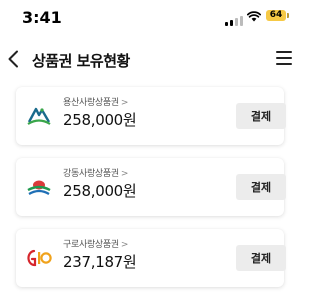 This screenshot has height=300, width=320. What do you see at coordinates (42, 17) in the screenshot?
I see `status-time: 3:41` at bounding box center [42, 17].